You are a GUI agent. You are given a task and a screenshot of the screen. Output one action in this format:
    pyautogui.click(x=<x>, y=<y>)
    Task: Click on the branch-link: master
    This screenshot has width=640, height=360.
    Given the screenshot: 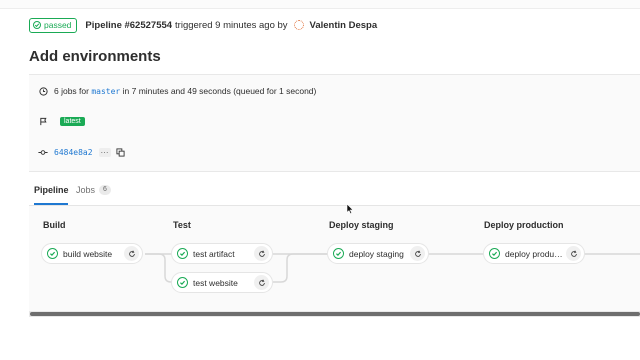 What is the action you would take?
    pyautogui.click(x=105, y=91)
    